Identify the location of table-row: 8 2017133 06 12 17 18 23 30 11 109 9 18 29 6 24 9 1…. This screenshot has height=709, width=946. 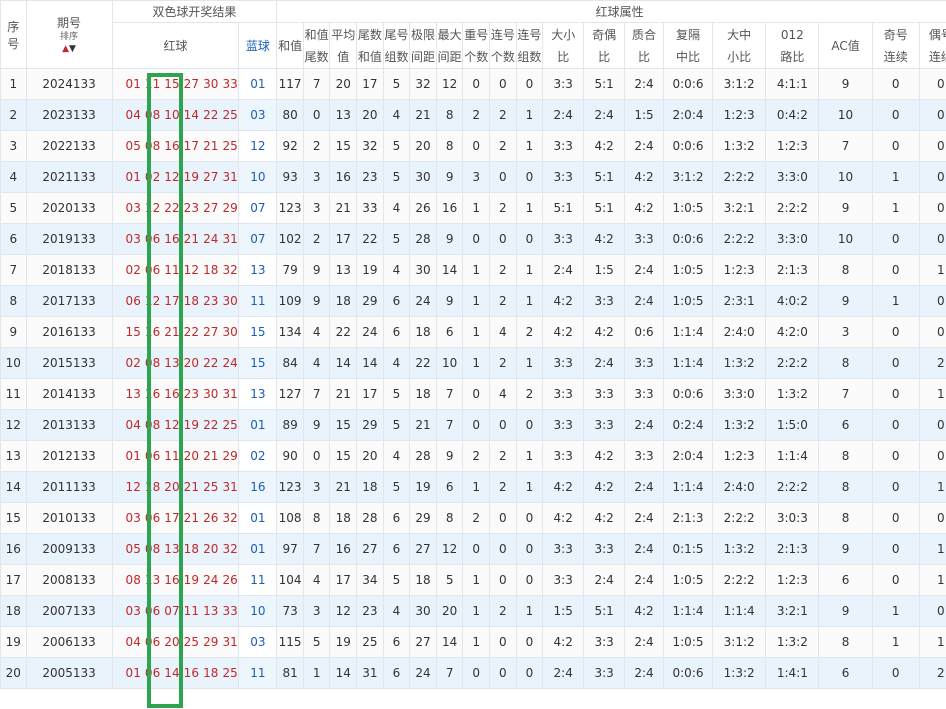
(473, 301).